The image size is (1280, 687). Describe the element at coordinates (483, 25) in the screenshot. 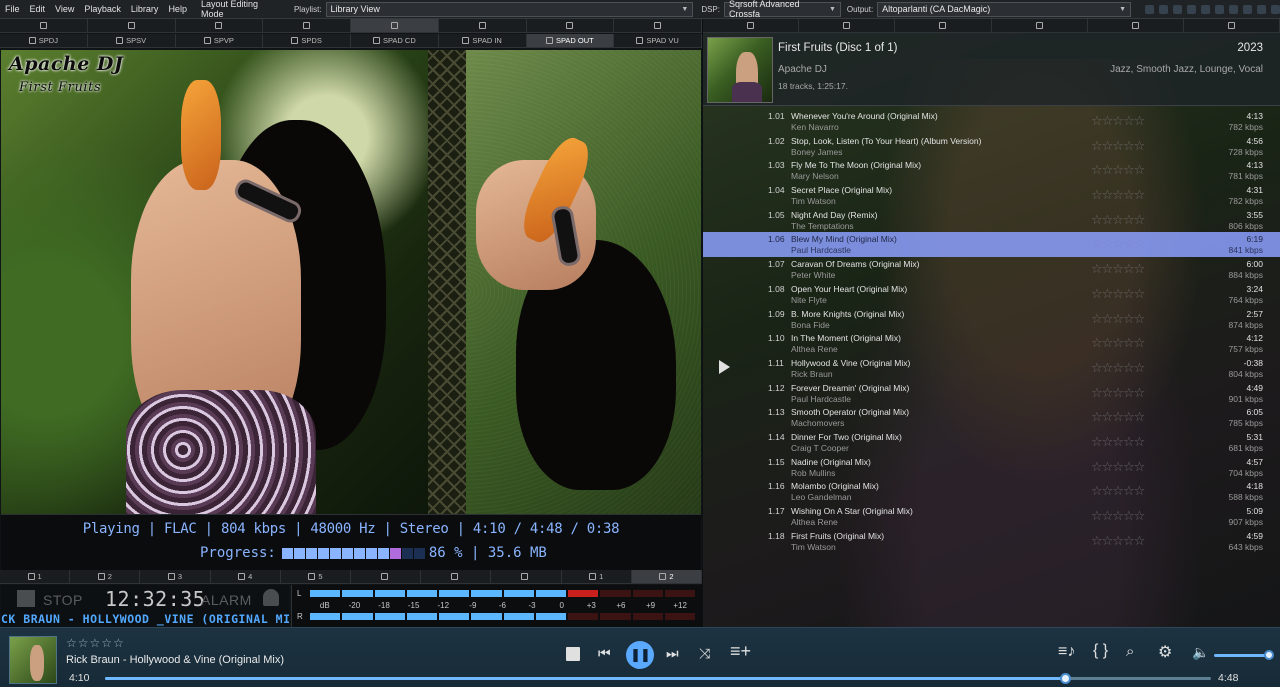

I see `panel-tab-monitor-icon` at that location.